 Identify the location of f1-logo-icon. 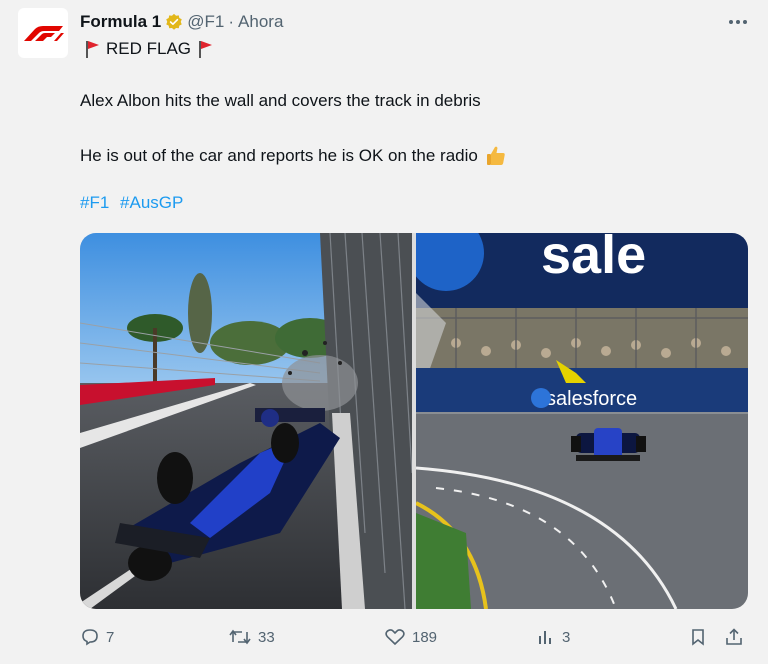
(44, 33).